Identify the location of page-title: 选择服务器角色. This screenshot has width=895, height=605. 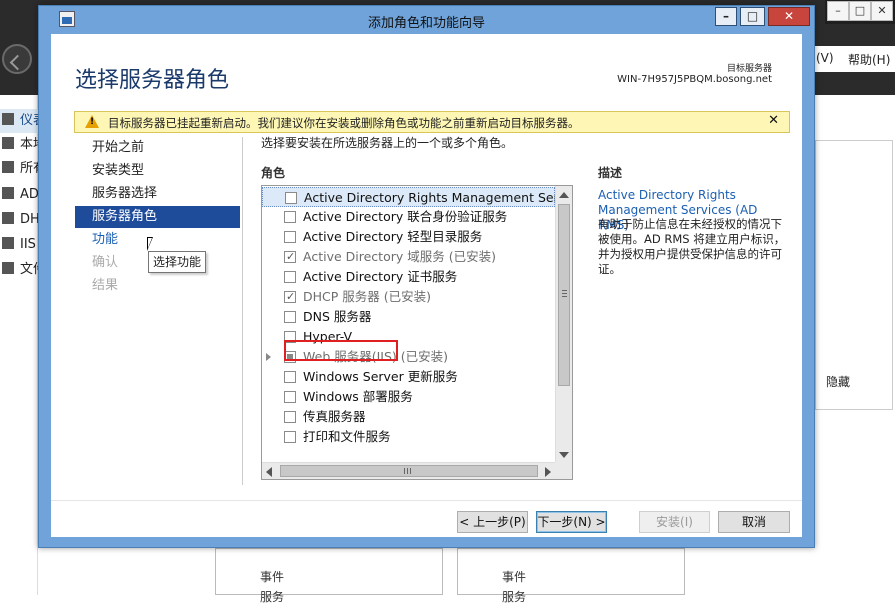
(152, 80).